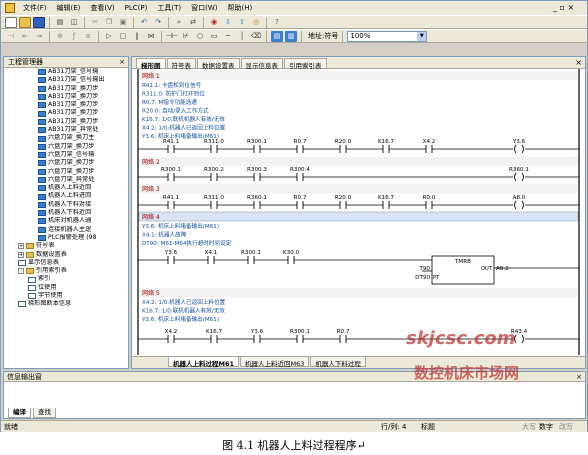 Image resolution: width=588 pixels, height=455 pixels. What do you see at coordinates (66, 255) in the screenshot?
I see `tree-item: + 数据设置表` at bounding box center [66, 255].